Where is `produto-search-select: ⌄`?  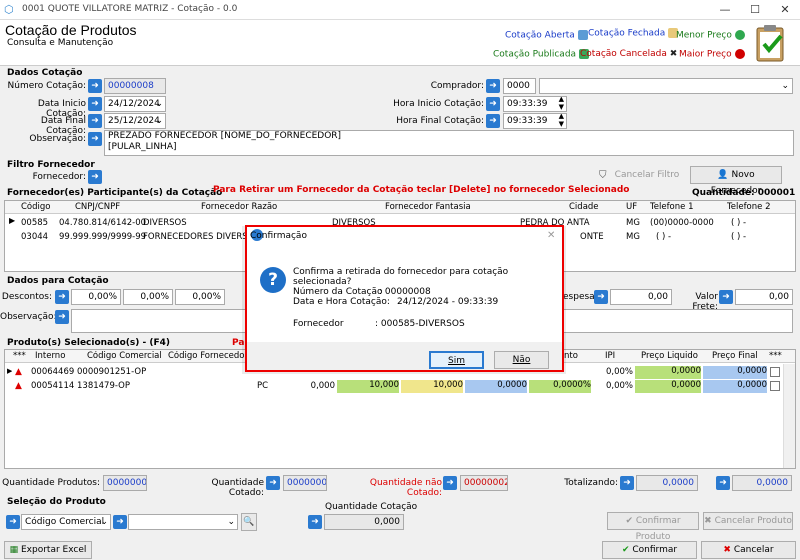
produto-search-select: ⌄ is located at coordinates (183, 522).